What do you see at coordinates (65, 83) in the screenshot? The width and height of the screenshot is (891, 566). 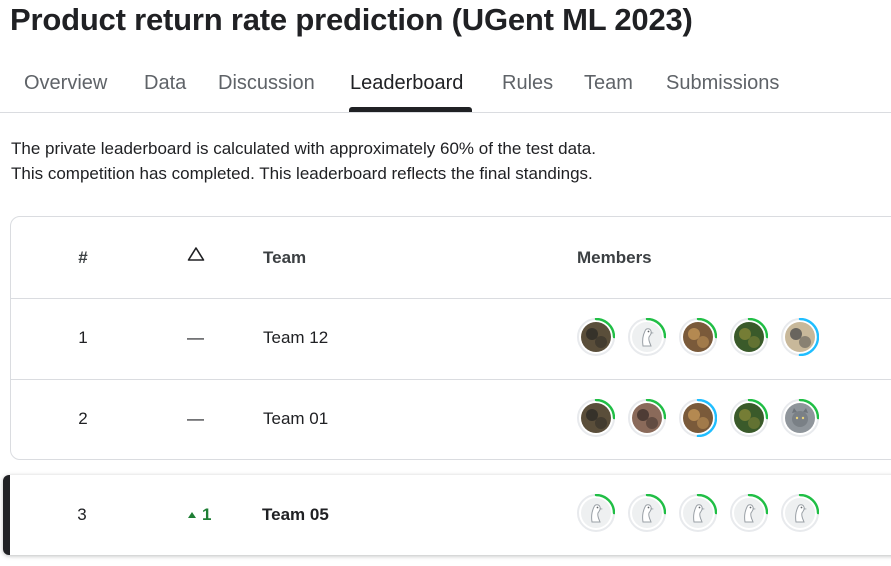 I see `tab-overview: Overview` at bounding box center [65, 83].